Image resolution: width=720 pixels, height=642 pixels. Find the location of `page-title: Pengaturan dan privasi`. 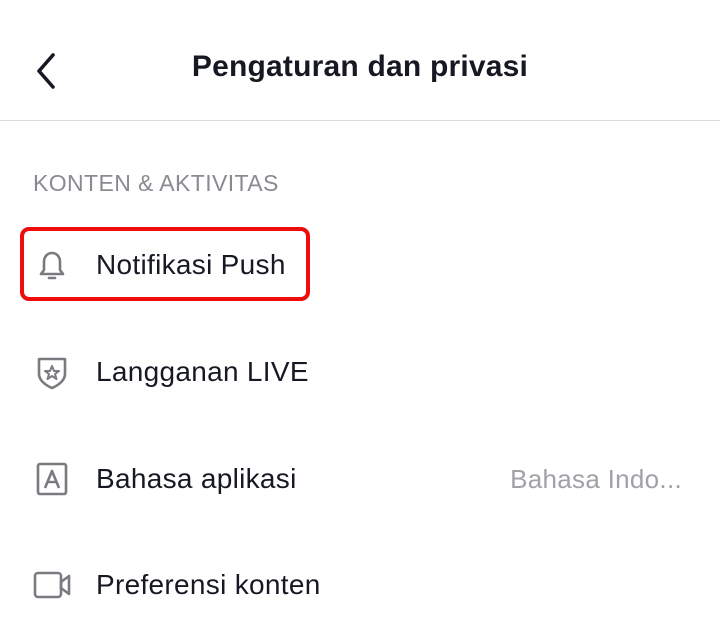

page-title: Pengaturan dan privasi is located at coordinates (360, 66).